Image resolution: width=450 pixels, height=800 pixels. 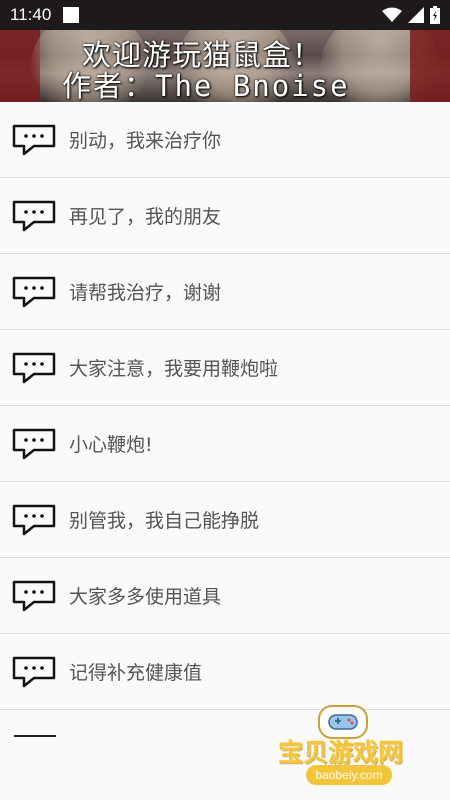 I want to click on notification-icon, so click(x=71, y=15).